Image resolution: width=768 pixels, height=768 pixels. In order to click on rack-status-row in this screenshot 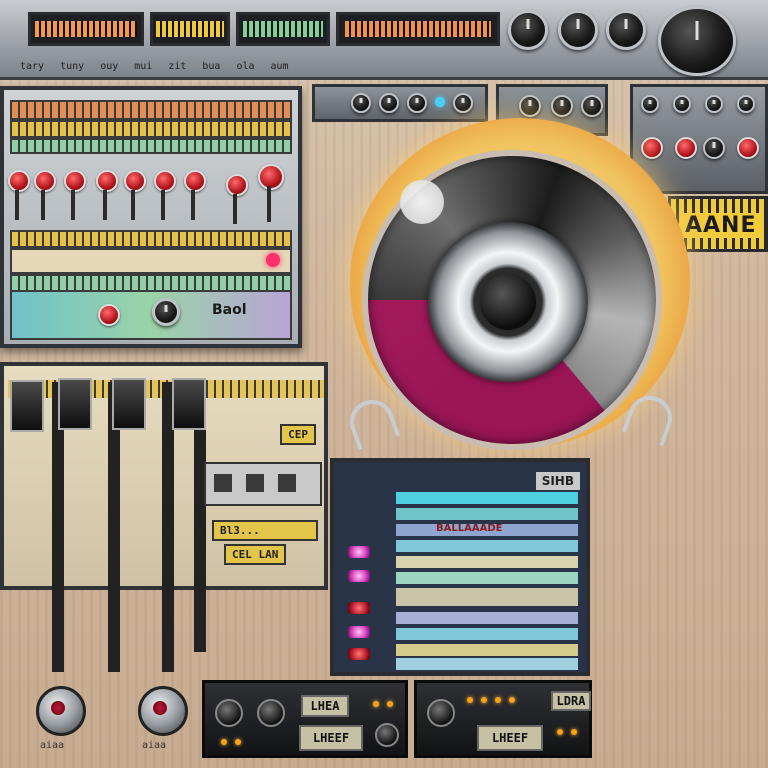, I will do `click(151, 261)`.